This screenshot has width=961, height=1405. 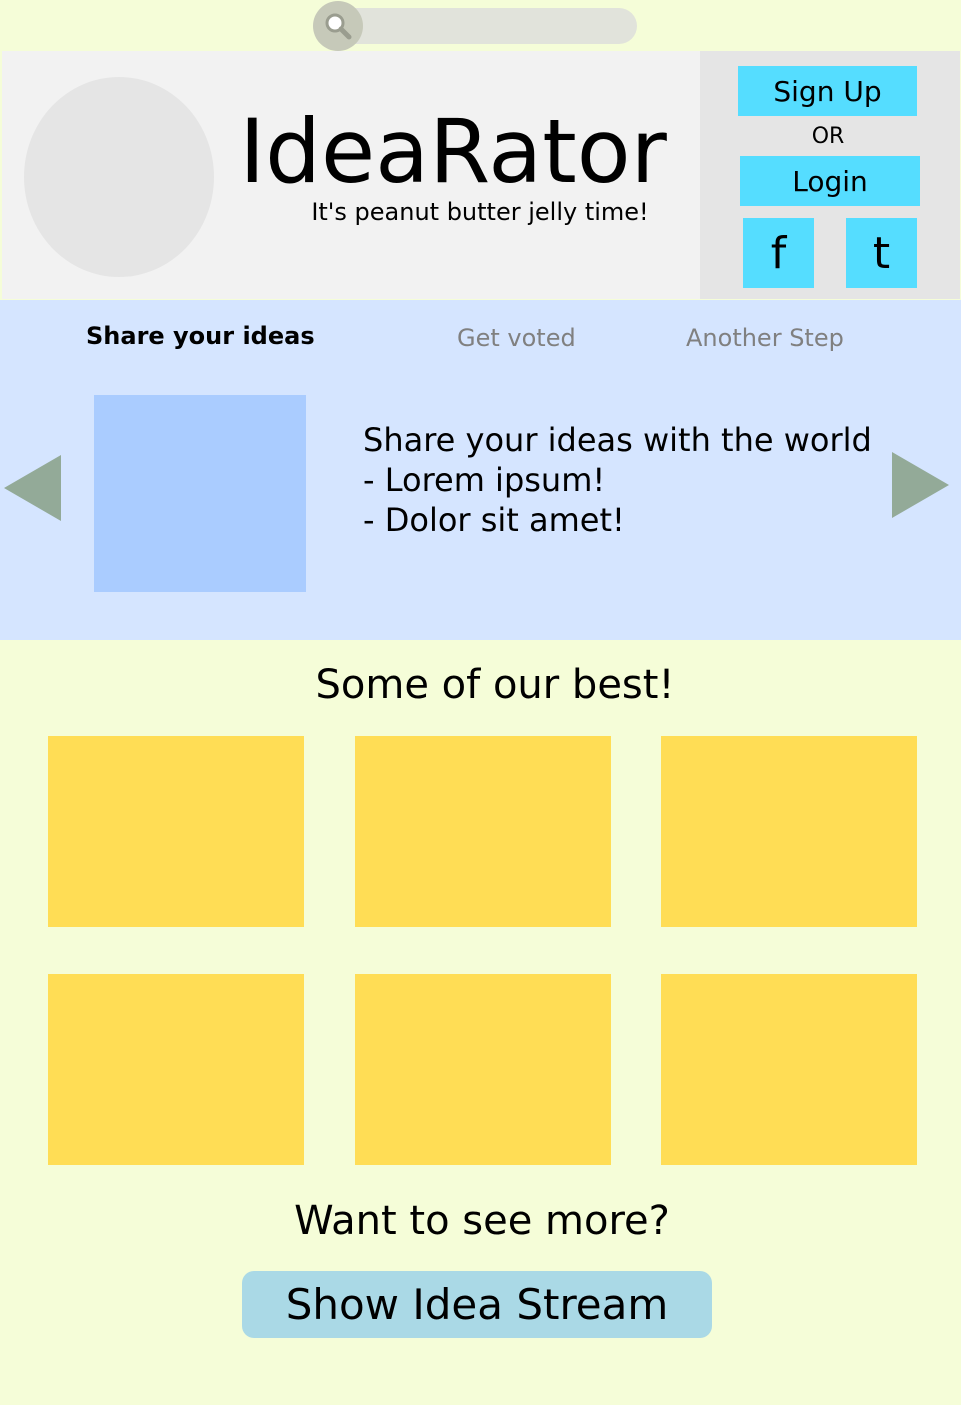 What do you see at coordinates (765, 338) in the screenshot?
I see `tab-another-step: Another Step` at bounding box center [765, 338].